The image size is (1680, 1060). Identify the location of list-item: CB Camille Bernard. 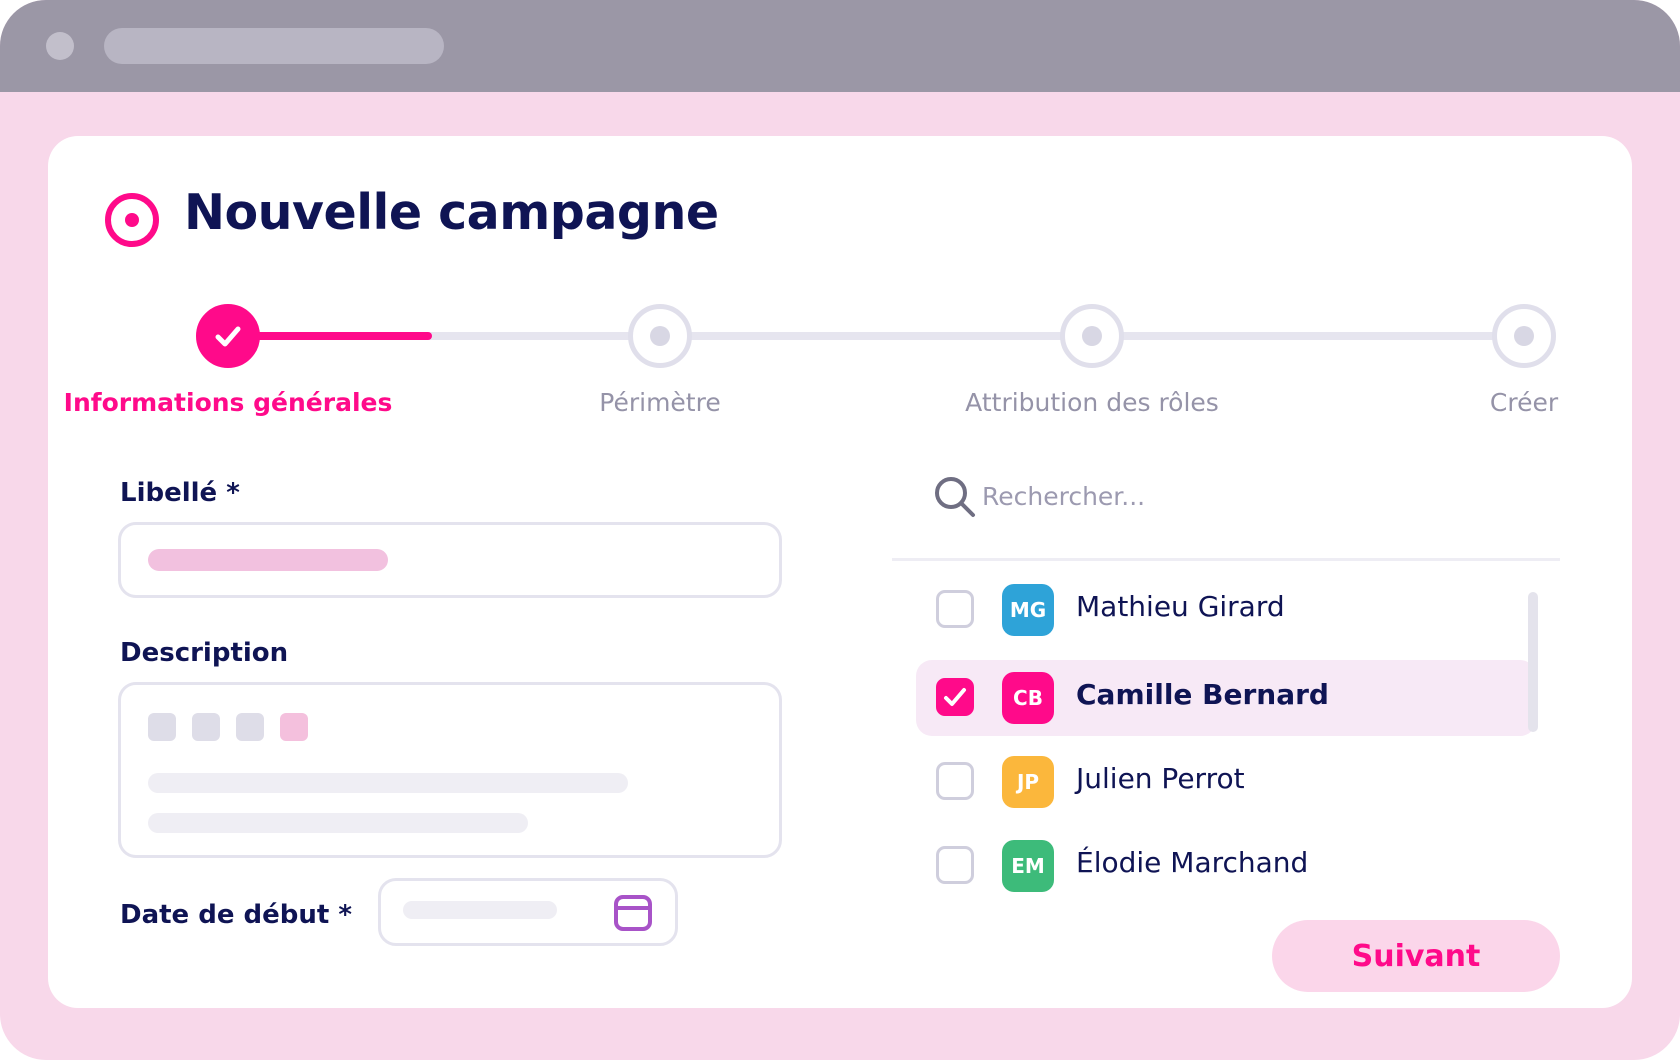
(1226, 698).